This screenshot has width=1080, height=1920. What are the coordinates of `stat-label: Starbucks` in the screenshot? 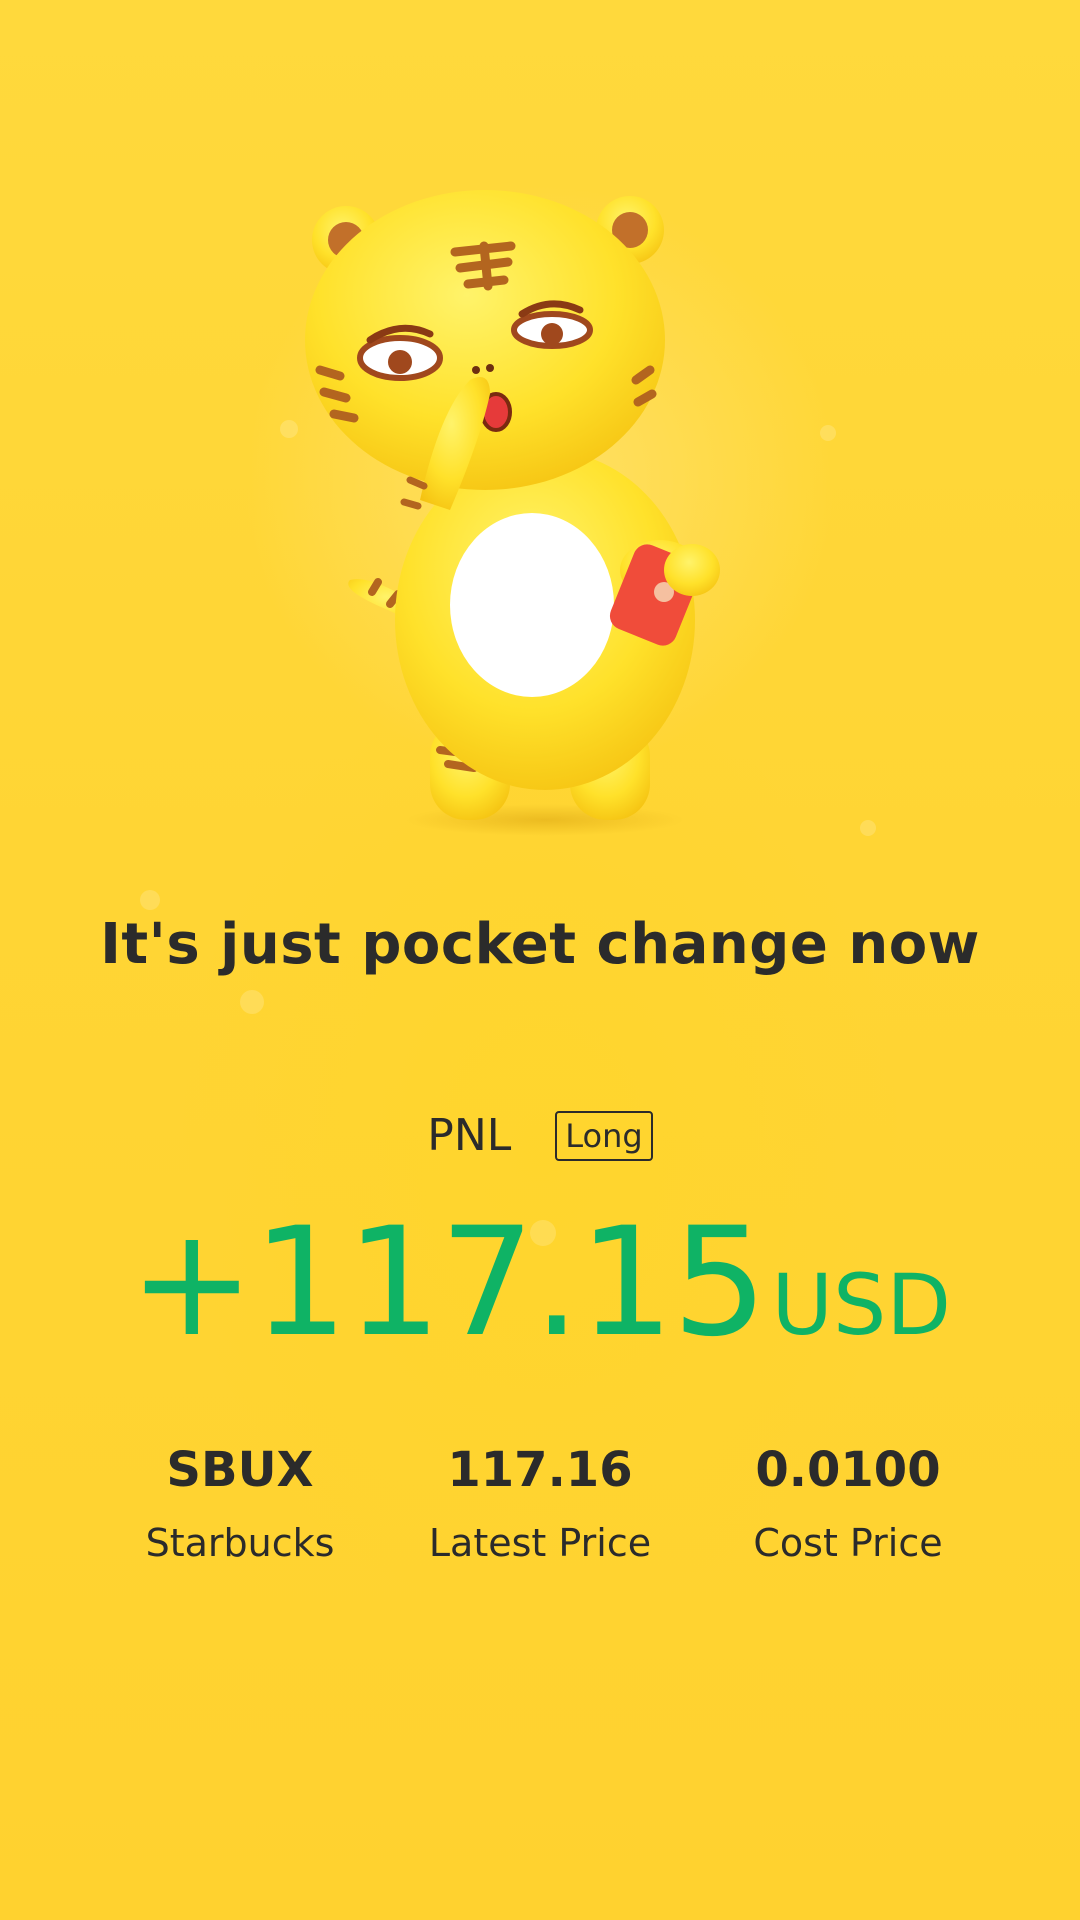 It's located at (240, 1543).